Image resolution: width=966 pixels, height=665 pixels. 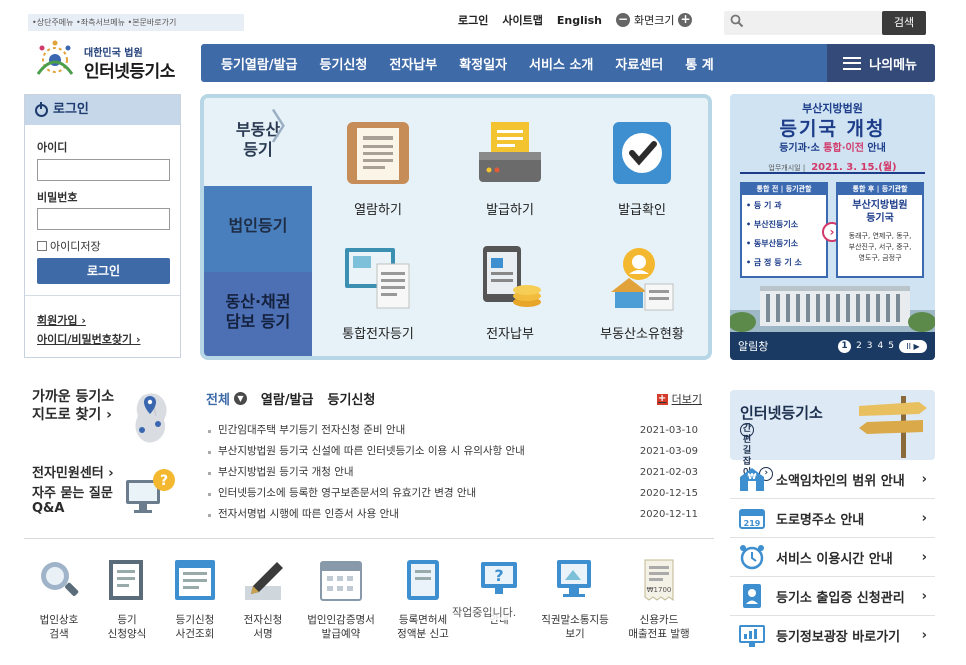 I want to click on tab-real-estate: 부동산 등기 〉, so click(x=258, y=142).